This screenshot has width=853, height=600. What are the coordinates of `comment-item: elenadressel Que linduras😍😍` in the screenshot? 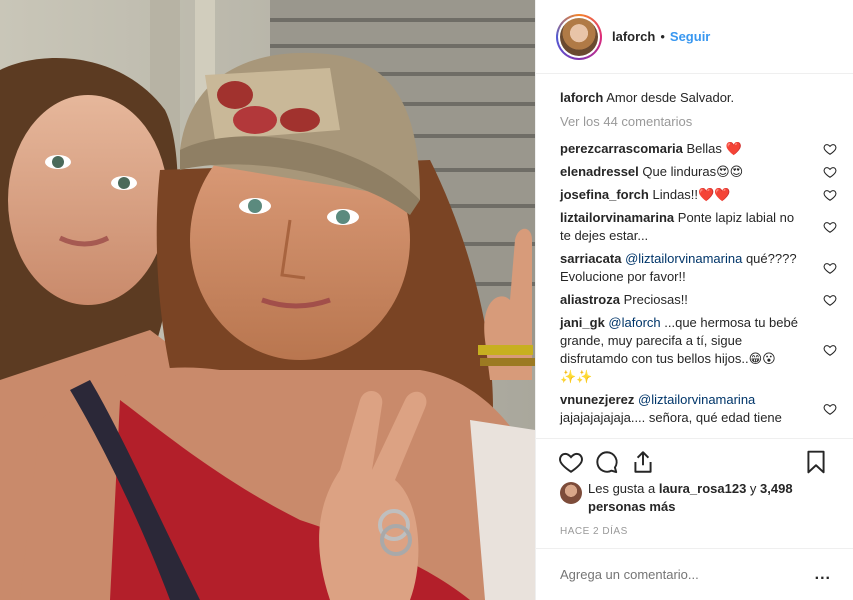 It's located at (698, 172).